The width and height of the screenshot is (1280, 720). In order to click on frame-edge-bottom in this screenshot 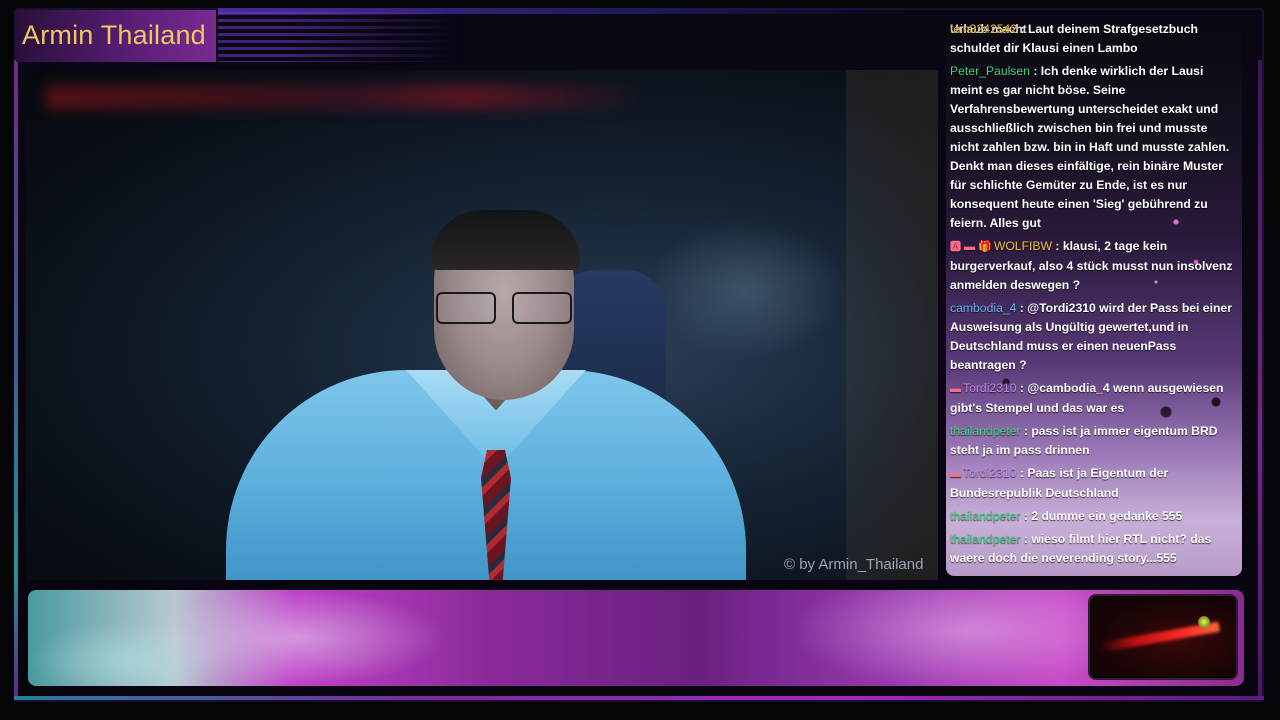, I will do `click(639, 698)`.